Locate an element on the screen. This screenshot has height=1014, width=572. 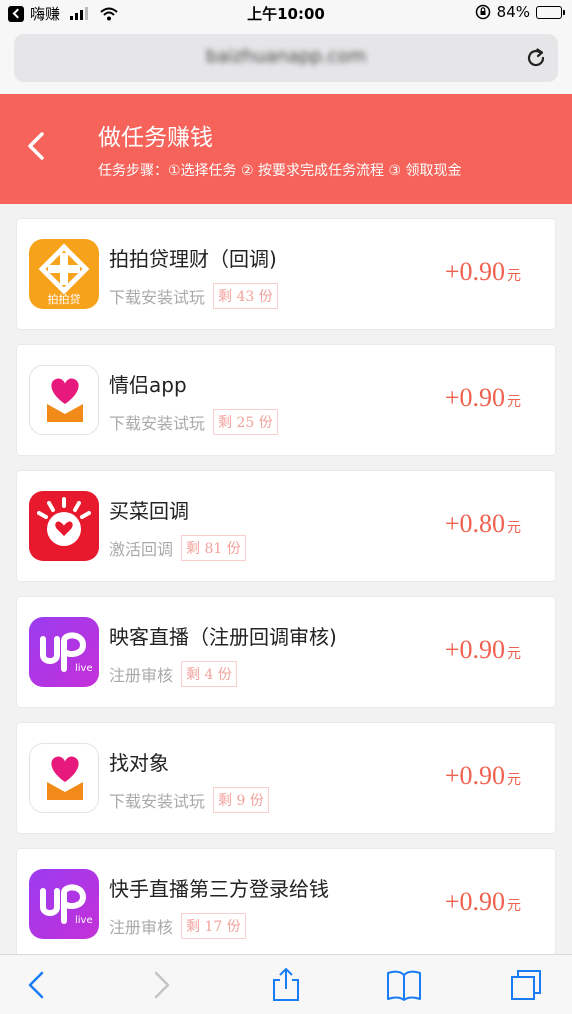
address-bar: baizhuanapp.com is located at coordinates (286, 58).